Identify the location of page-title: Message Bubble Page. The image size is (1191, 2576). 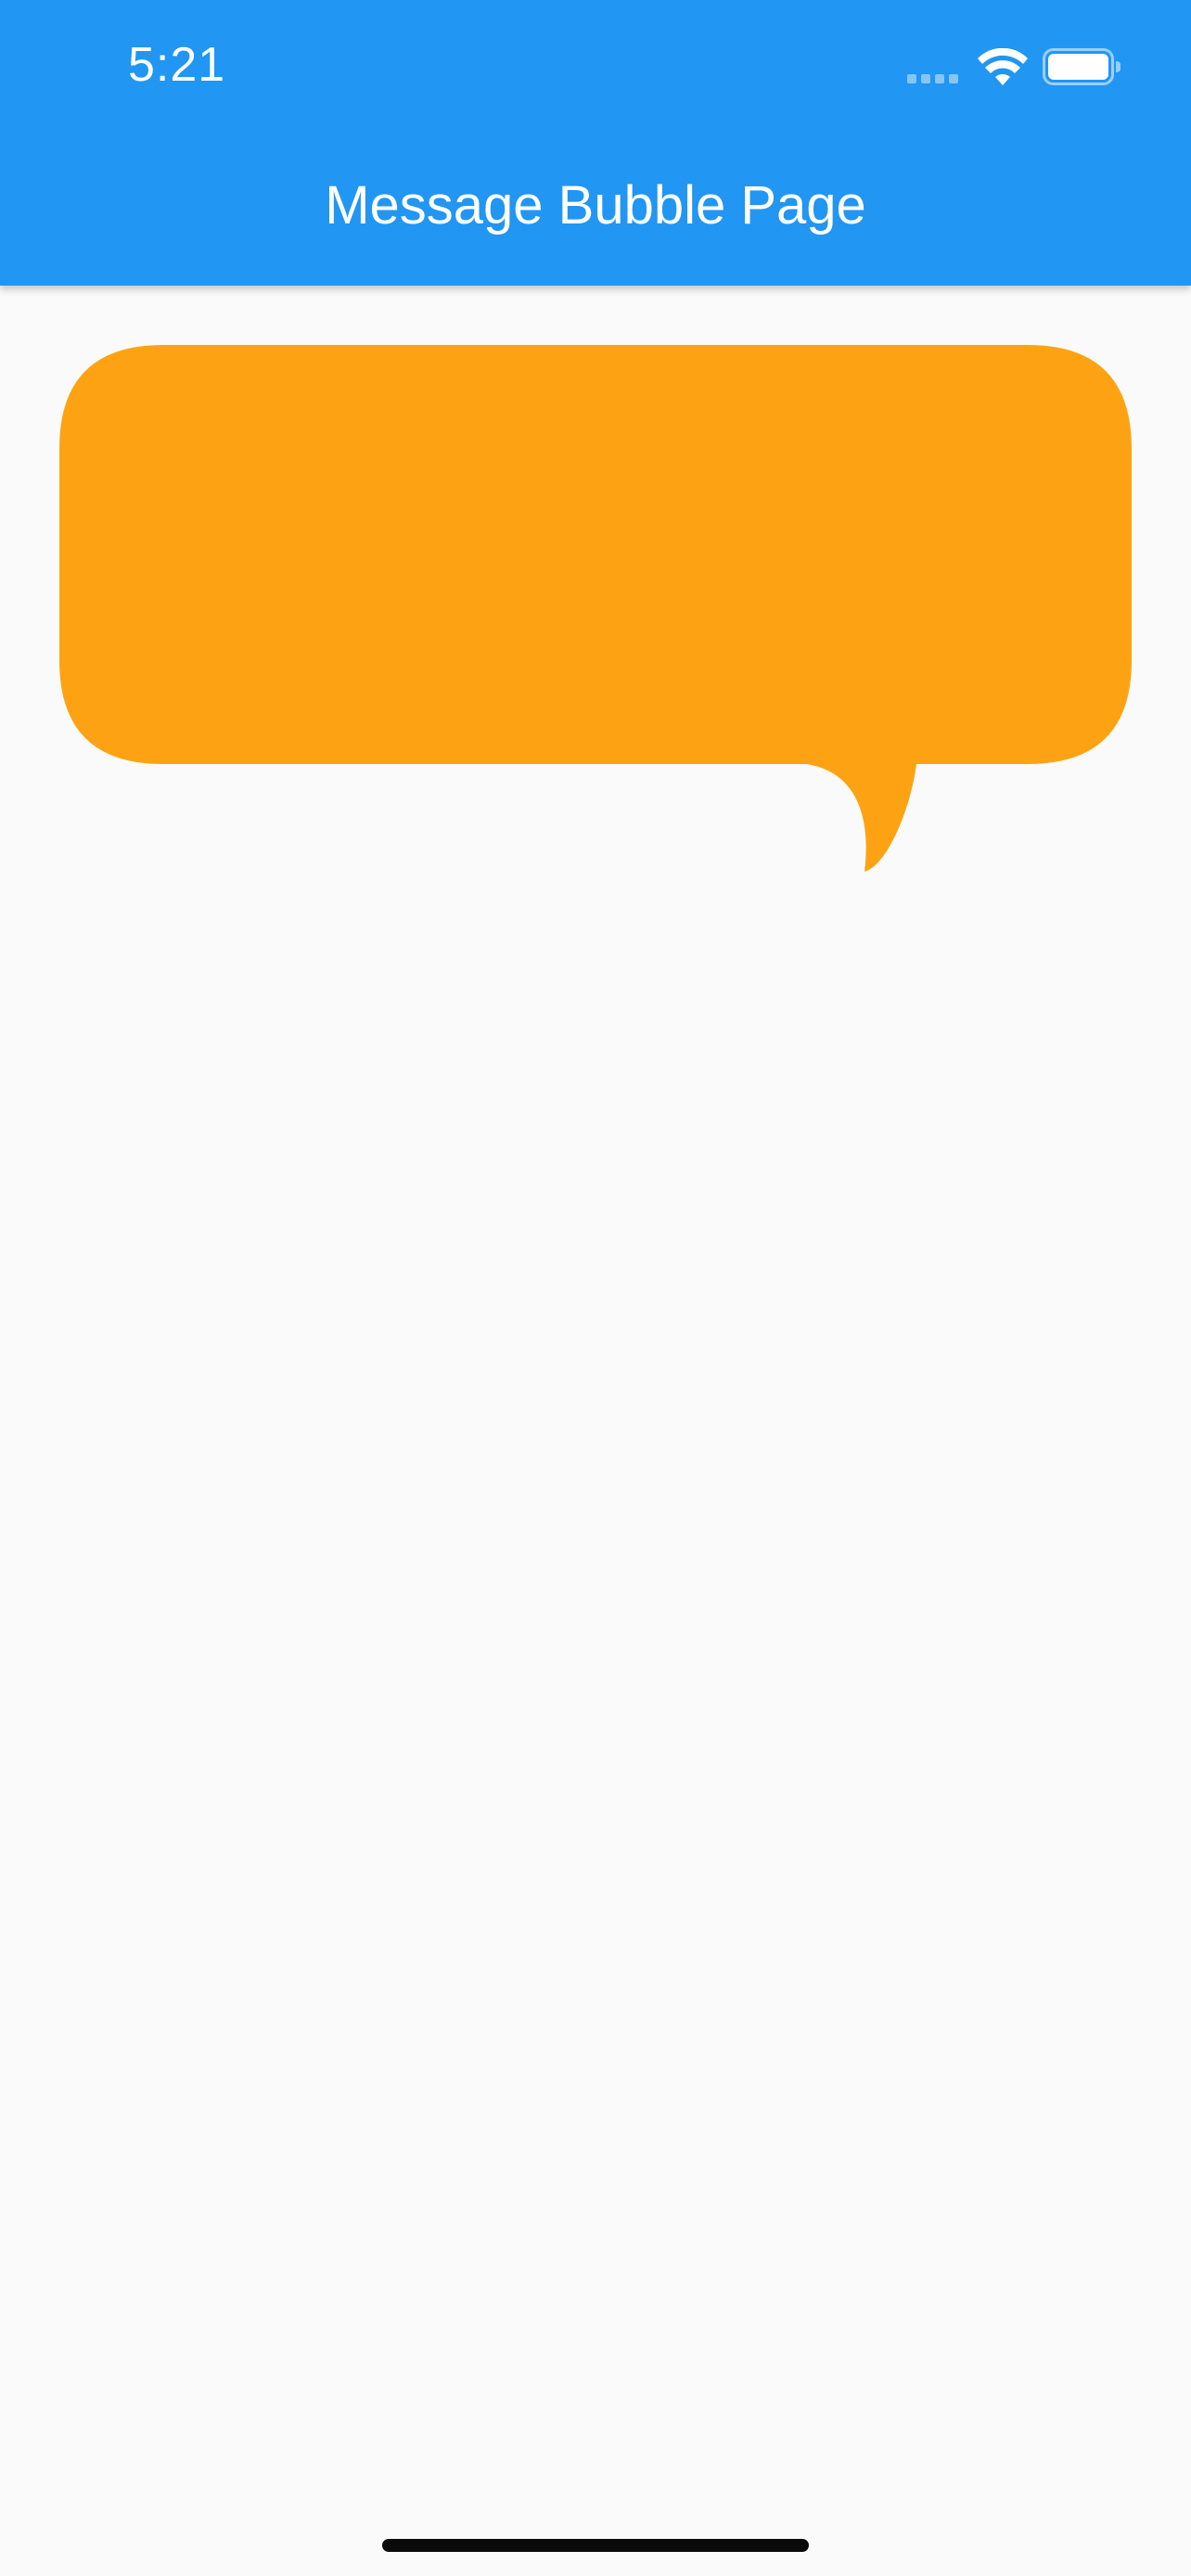
(595, 206).